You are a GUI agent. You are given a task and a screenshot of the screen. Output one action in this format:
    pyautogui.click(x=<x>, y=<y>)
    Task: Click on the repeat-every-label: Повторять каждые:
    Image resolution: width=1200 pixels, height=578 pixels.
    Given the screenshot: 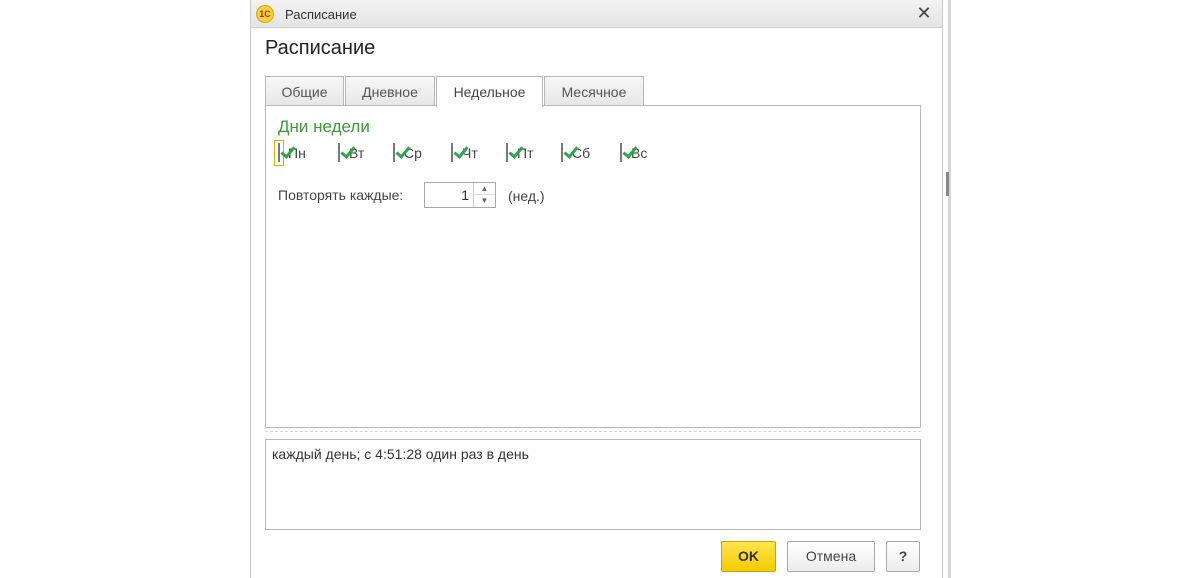 What is the action you would take?
    pyautogui.click(x=341, y=195)
    